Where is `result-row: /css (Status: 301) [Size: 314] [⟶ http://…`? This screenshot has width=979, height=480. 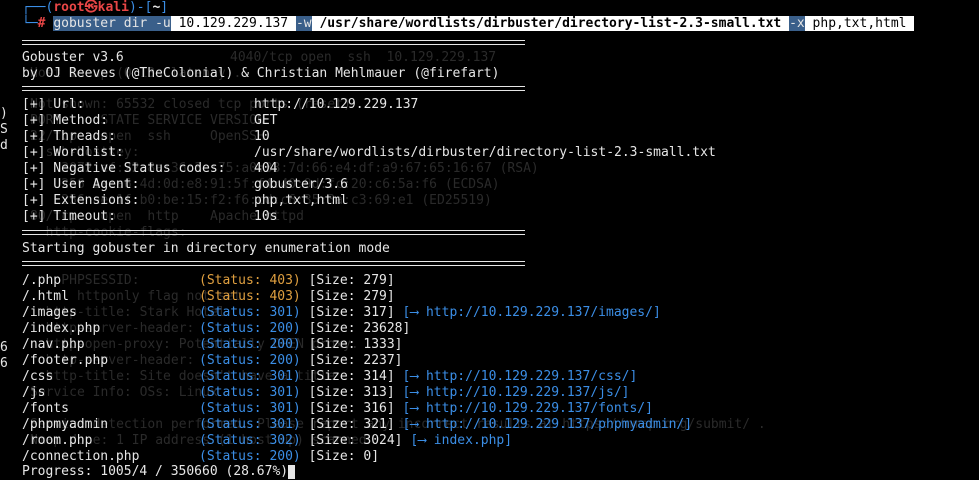
result-row: /css (Status: 301) [Size: 314] [⟶ http://… is located at coordinates (329, 377).